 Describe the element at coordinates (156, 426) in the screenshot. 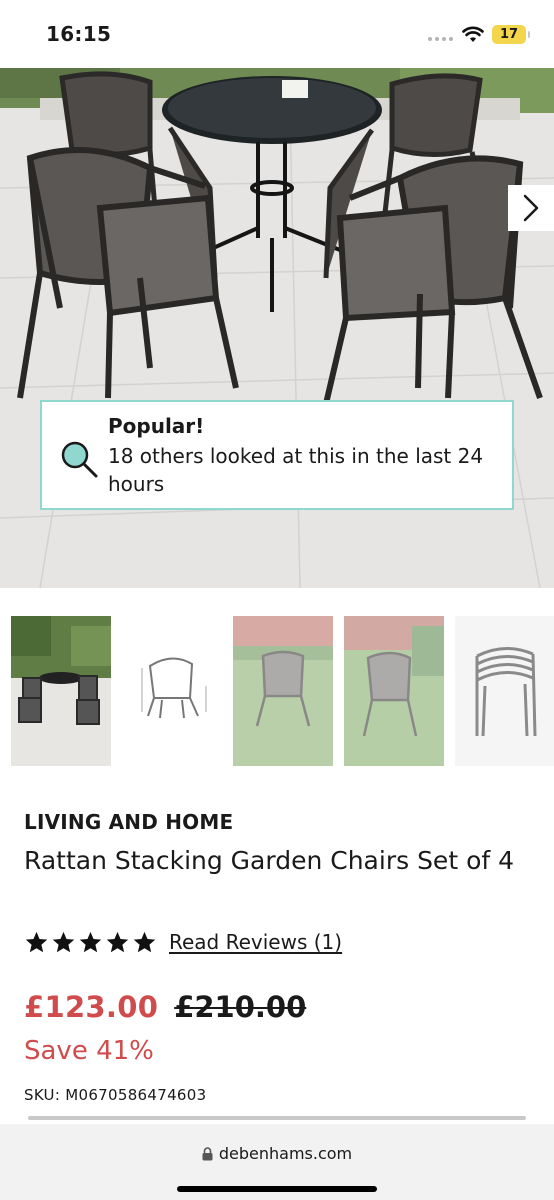

I see `popular-title: Popular!` at that location.